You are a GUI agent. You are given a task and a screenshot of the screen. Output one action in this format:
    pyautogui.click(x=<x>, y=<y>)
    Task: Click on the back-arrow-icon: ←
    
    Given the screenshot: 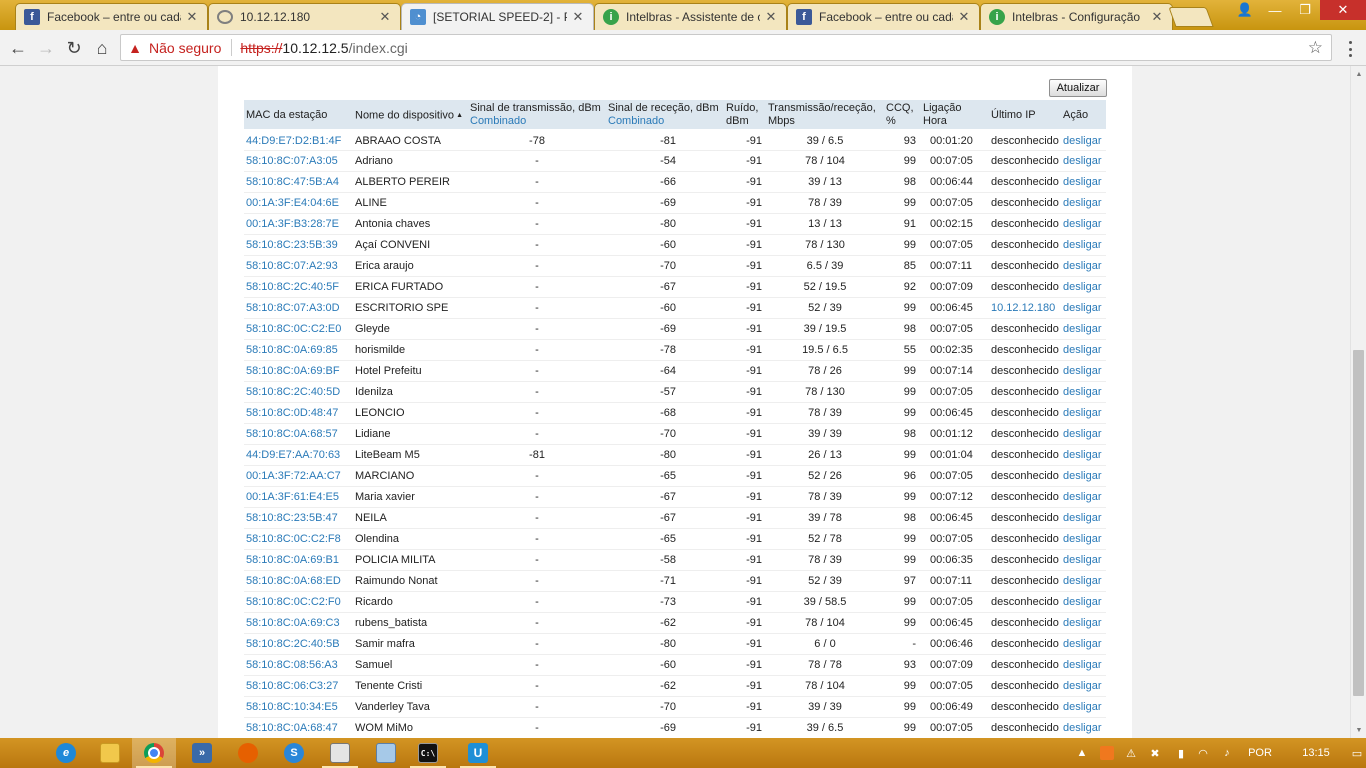 What is the action you would take?
    pyautogui.click(x=18, y=48)
    